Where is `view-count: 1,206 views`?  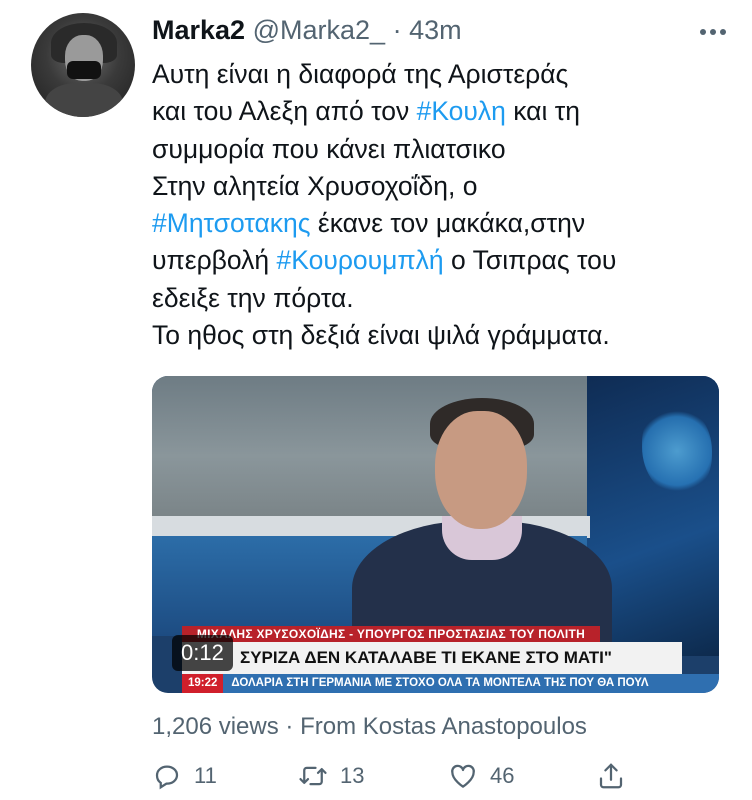 view-count: 1,206 views is located at coordinates (215, 726).